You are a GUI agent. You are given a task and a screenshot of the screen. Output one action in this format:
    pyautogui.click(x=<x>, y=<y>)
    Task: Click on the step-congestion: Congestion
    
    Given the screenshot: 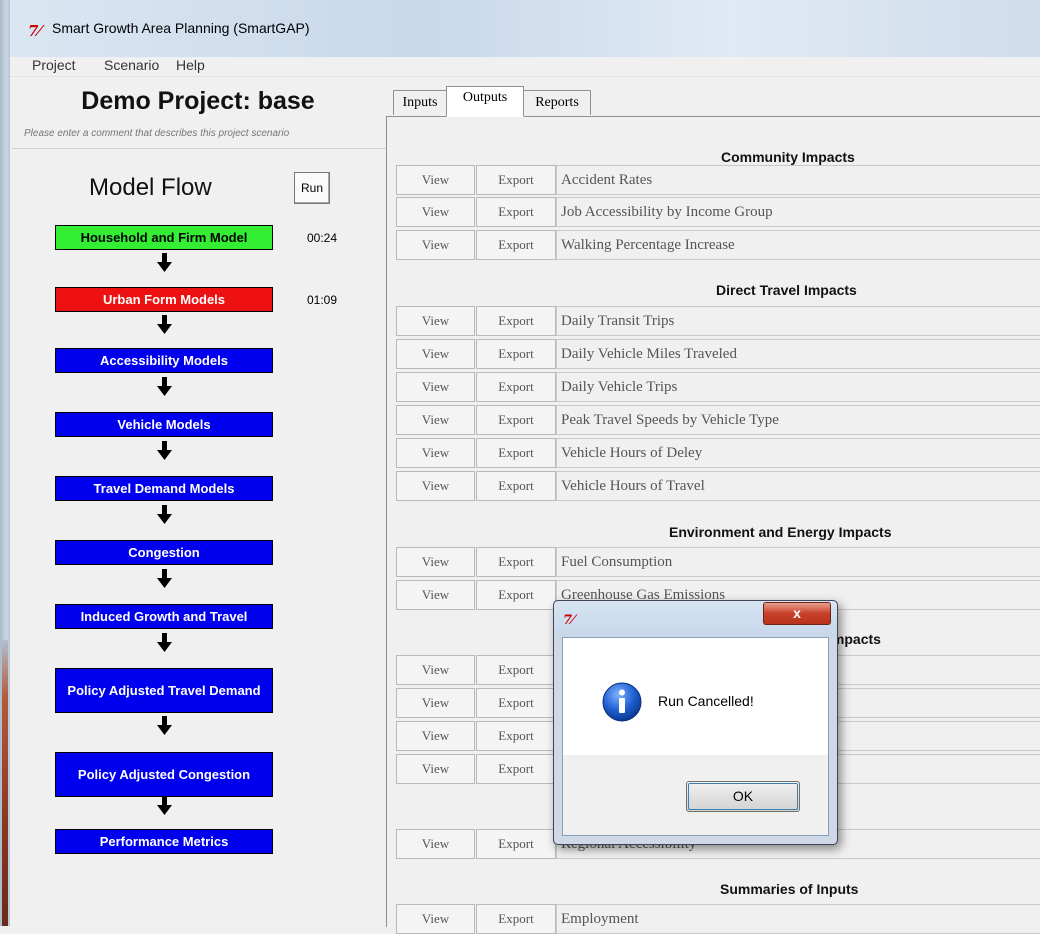 What is the action you would take?
    pyautogui.click(x=164, y=552)
    